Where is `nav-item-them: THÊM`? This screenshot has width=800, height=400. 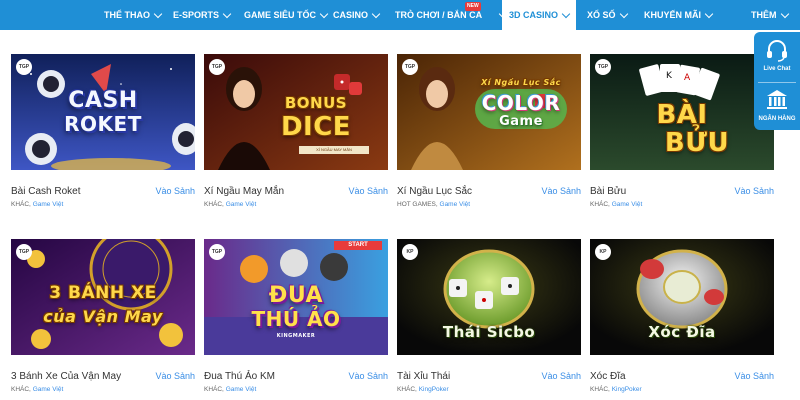
nav-item-them: THÊM is located at coordinates (770, 15).